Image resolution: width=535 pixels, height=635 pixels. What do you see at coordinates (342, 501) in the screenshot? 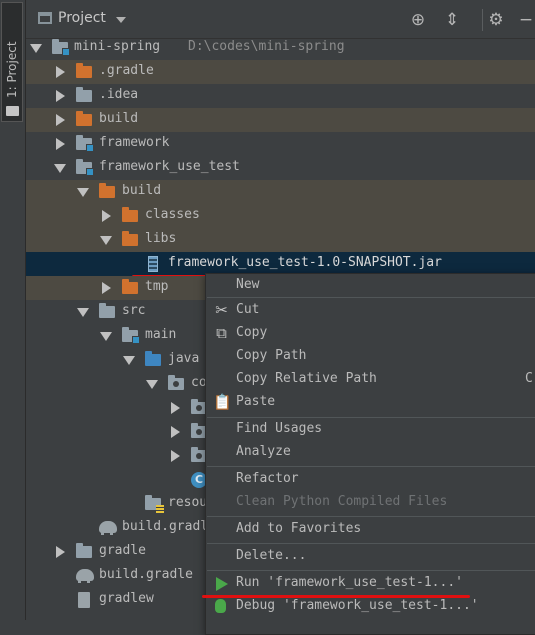
I see `menu-label: Clean Python Compiled Files` at bounding box center [342, 501].